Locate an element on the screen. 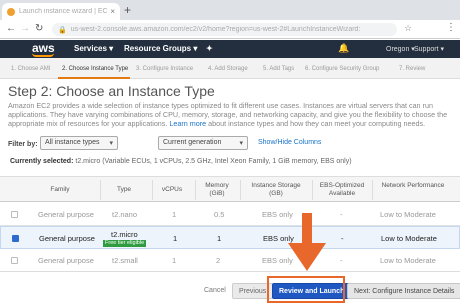 The width and height of the screenshot is (460, 307). aws-smile-logo is located at coordinates (43, 55).